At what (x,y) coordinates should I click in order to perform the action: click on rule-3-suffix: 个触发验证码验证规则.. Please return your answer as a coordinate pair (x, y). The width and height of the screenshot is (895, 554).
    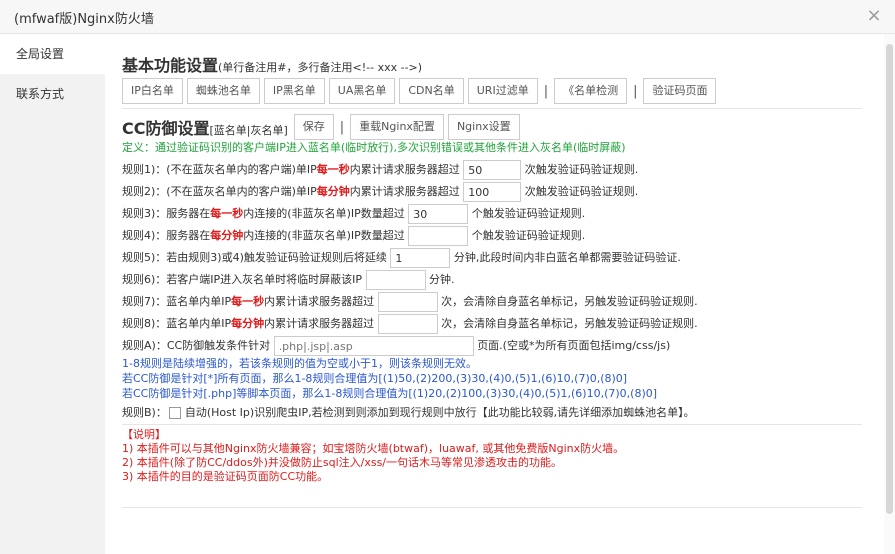
    Looking at the image, I should click on (528, 213).